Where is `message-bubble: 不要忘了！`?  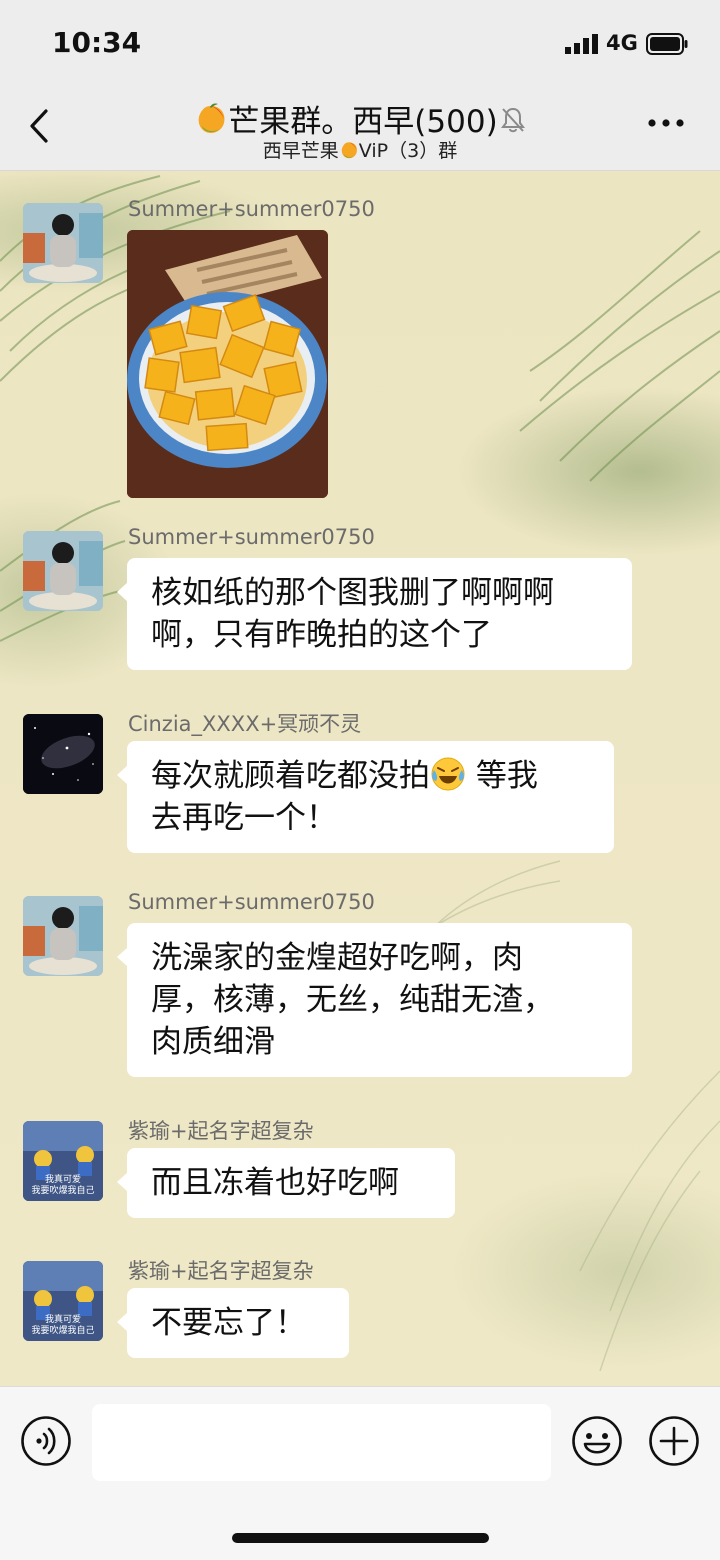 message-bubble: 不要忘了！ is located at coordinates (233, 1323).